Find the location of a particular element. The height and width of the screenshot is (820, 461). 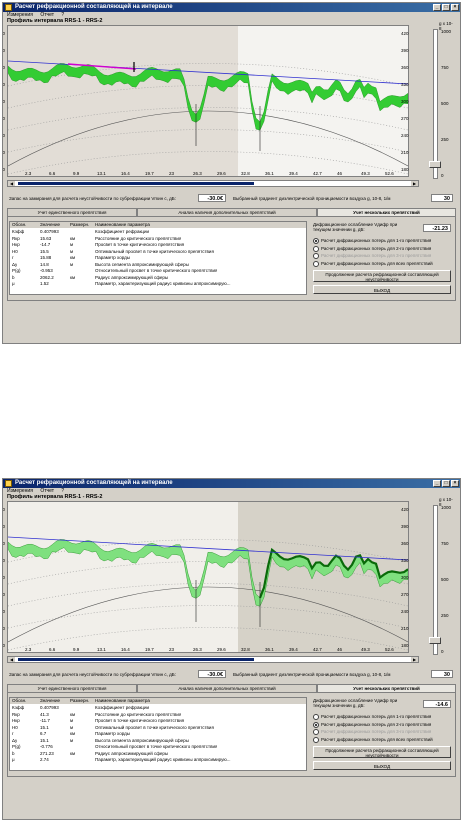

row-symbol: b is located at coordinates (13, 277).